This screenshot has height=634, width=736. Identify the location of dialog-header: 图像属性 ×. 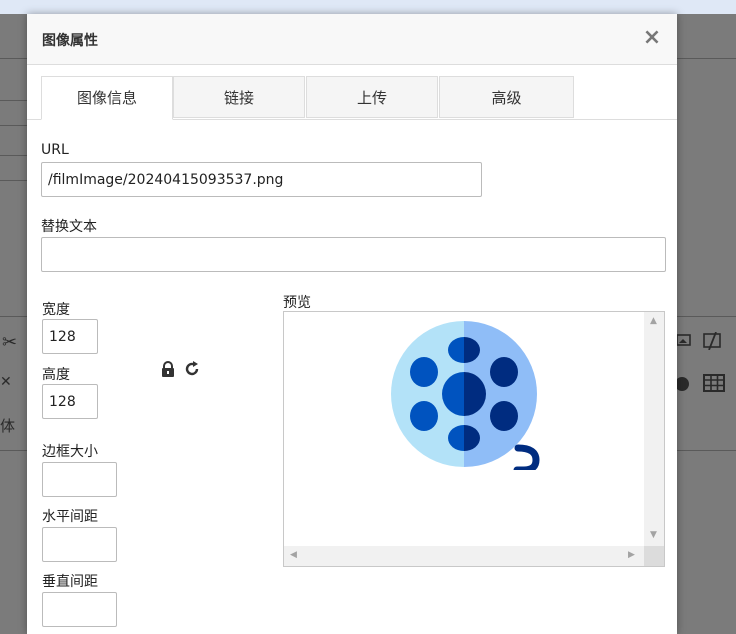
(352, 39).